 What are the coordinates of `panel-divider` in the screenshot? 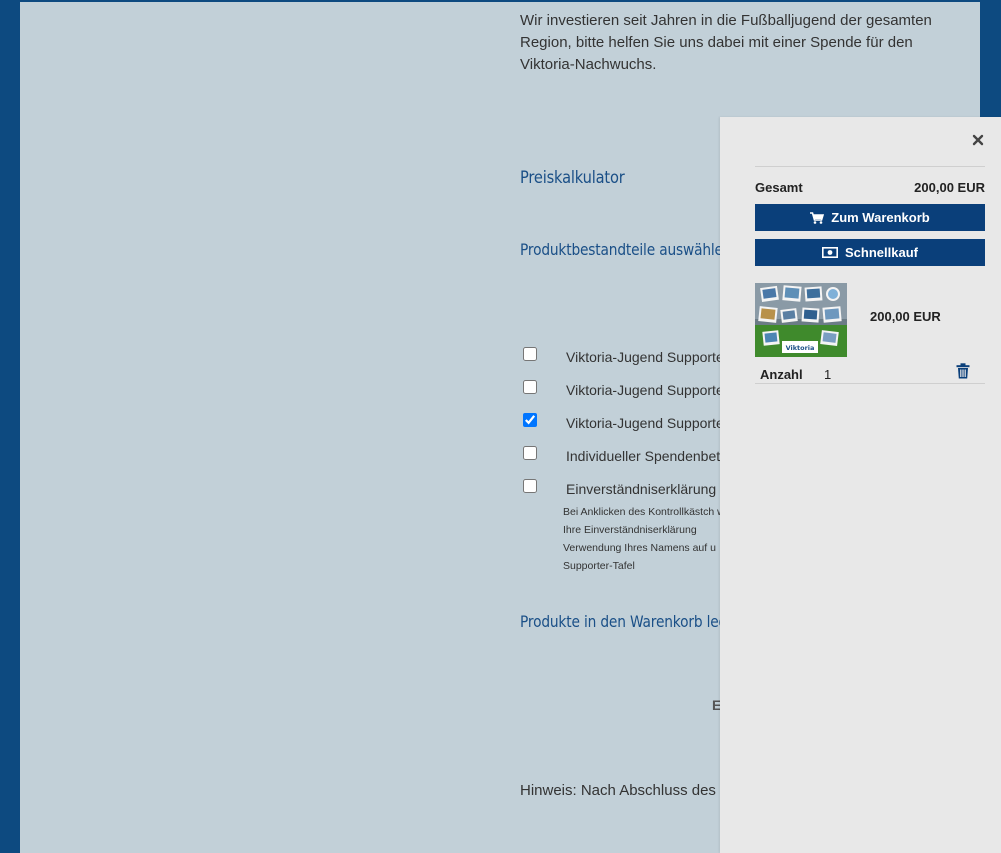 It's located at (870, 166).